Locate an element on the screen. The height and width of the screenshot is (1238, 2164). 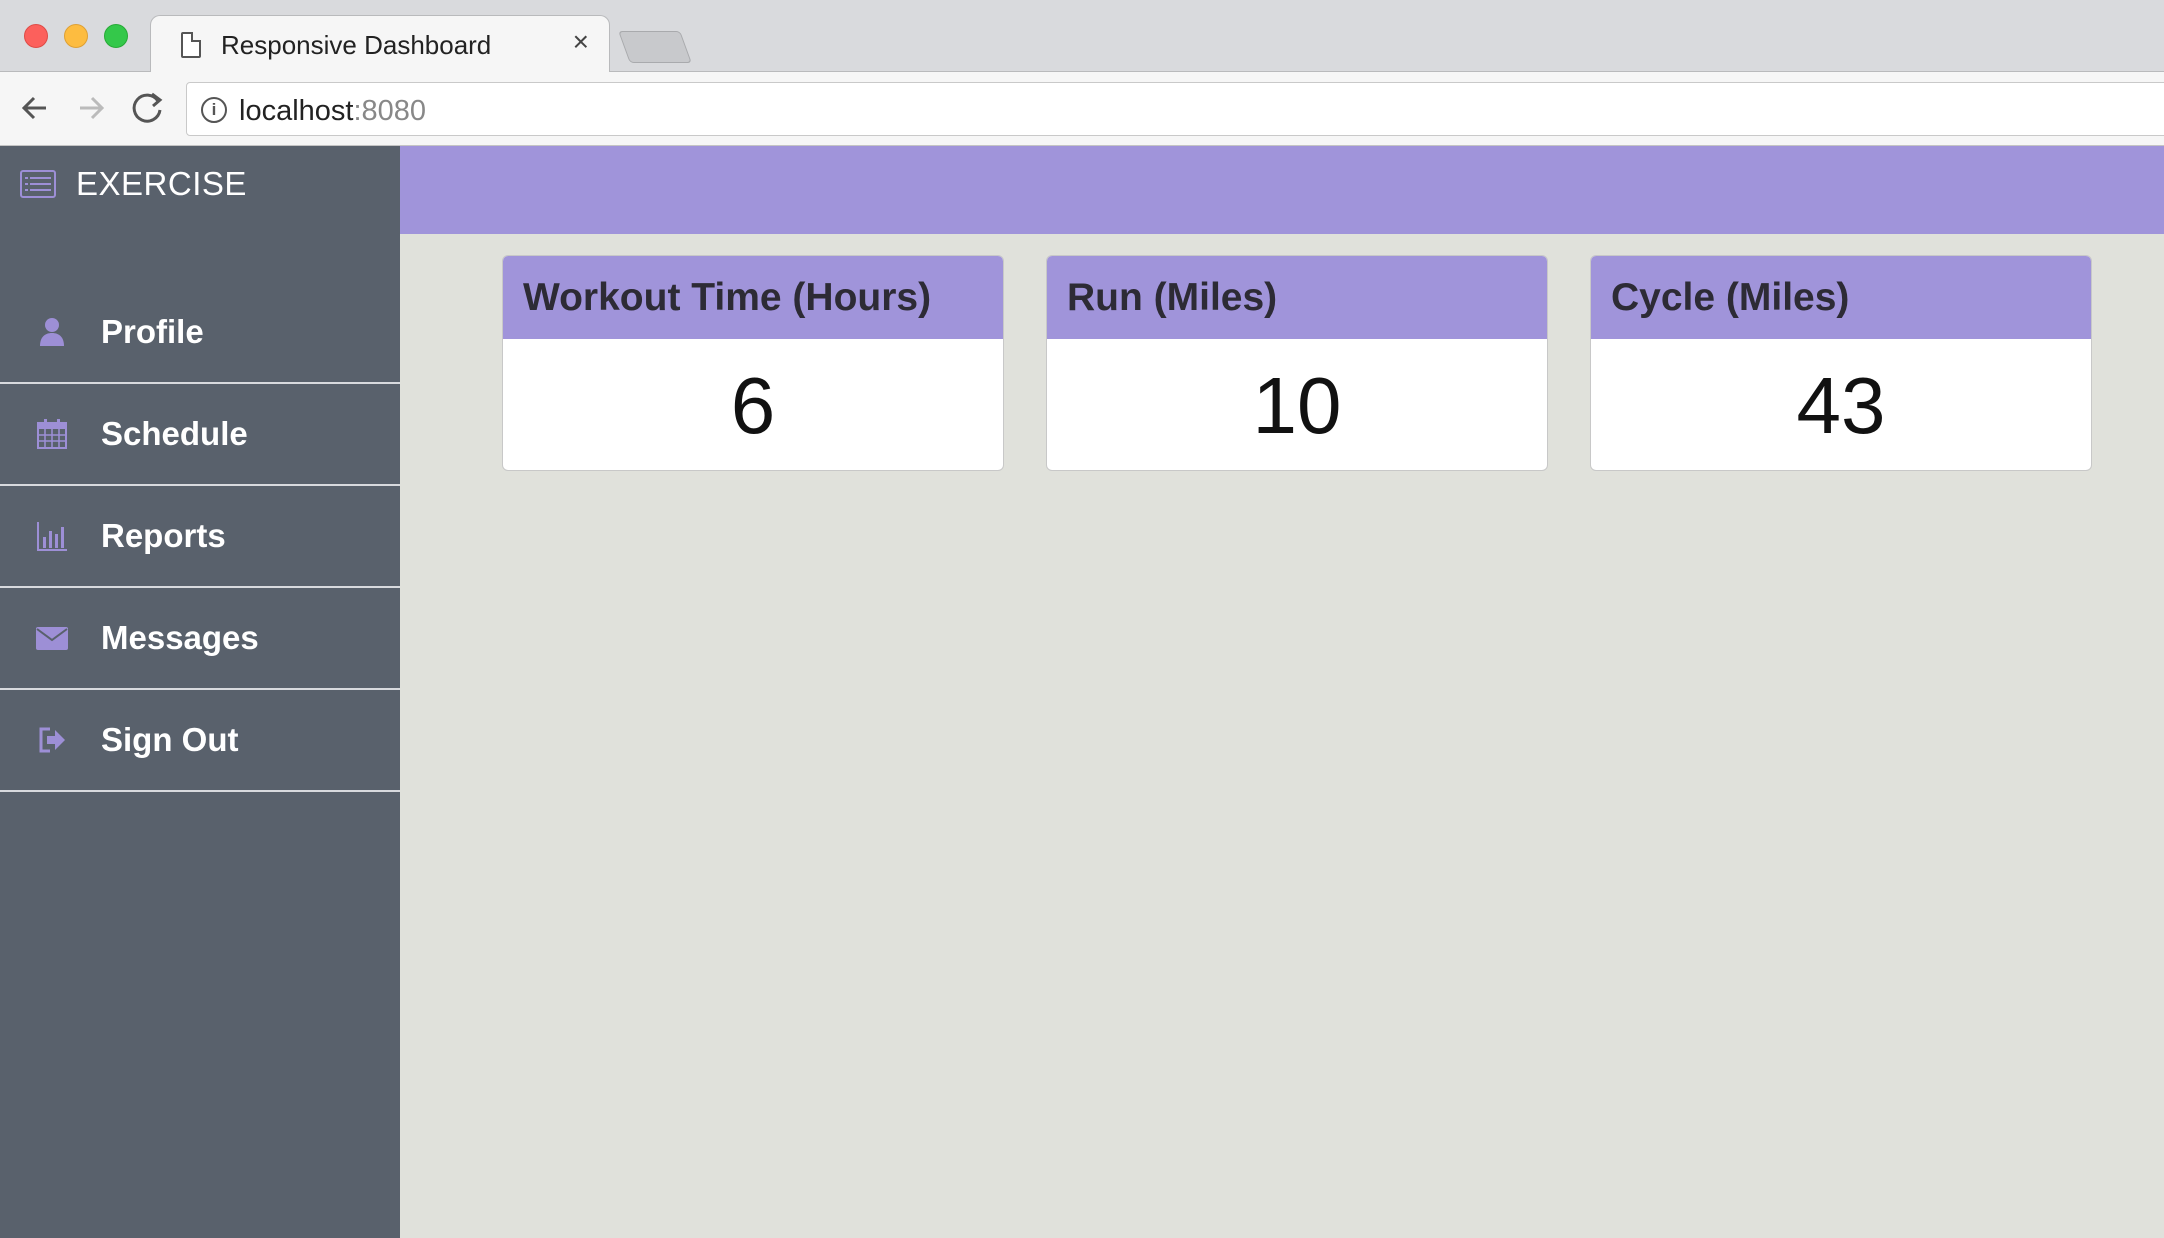
card-header: Run (Miles) is located at coordinates (1297, 297).